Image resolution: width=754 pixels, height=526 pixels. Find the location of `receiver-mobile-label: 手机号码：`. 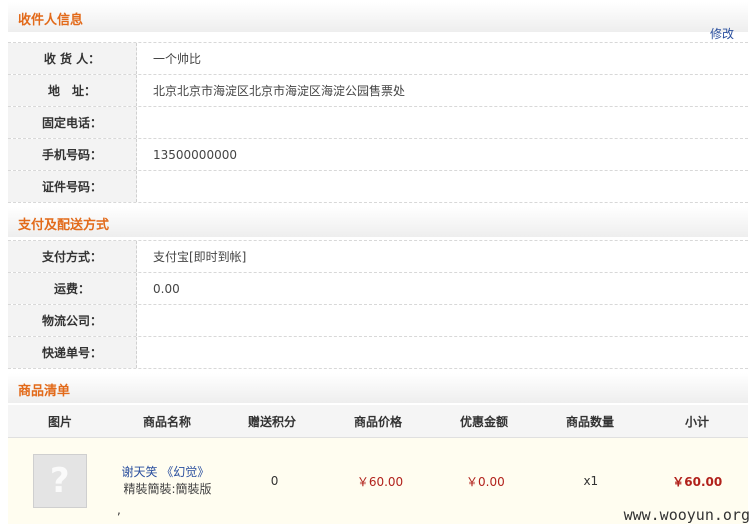

receiver-mobile-label: 手机号码： is located at coordinates (72, 154).